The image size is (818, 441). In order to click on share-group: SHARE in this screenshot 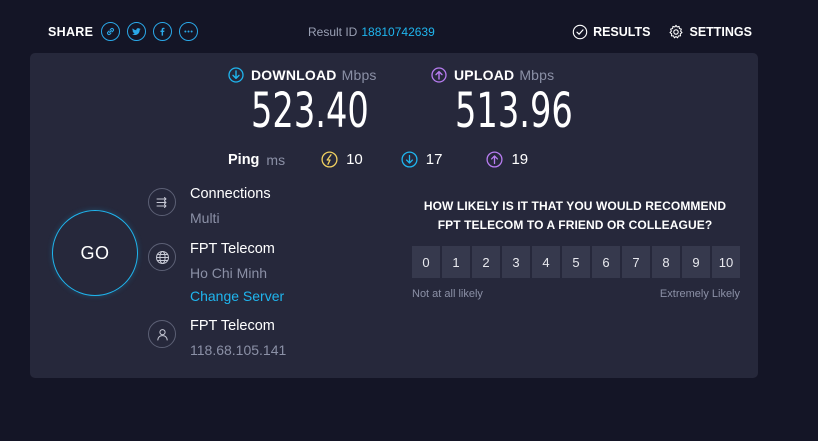, I will do `click(126, 31)`.